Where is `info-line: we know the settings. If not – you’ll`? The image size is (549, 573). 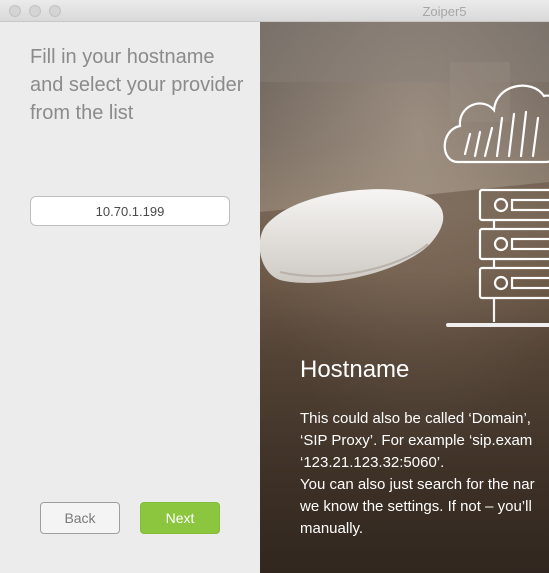 info-line: we know the settings. If not – you’ll is located at coordinates (416, 506).